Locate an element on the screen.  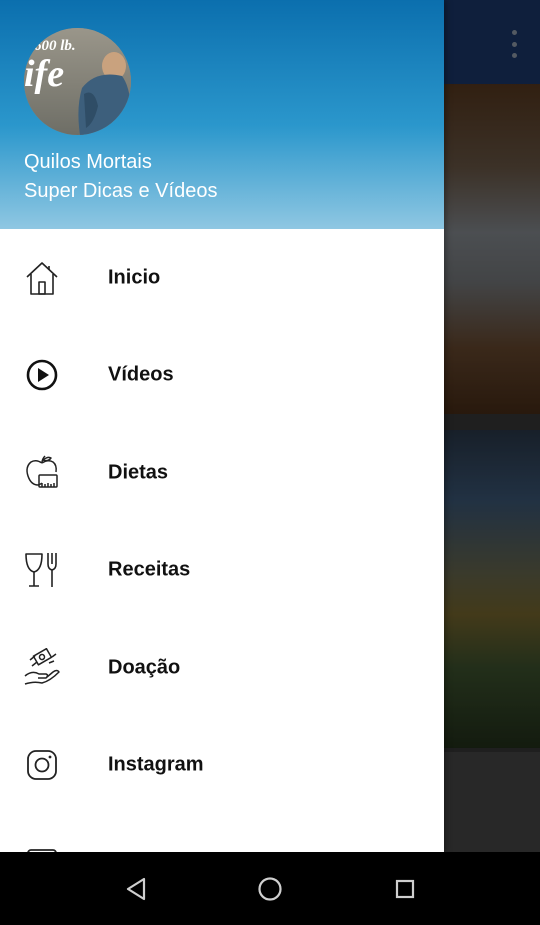
donate-hand-icon is located at coordinates (42, 667).